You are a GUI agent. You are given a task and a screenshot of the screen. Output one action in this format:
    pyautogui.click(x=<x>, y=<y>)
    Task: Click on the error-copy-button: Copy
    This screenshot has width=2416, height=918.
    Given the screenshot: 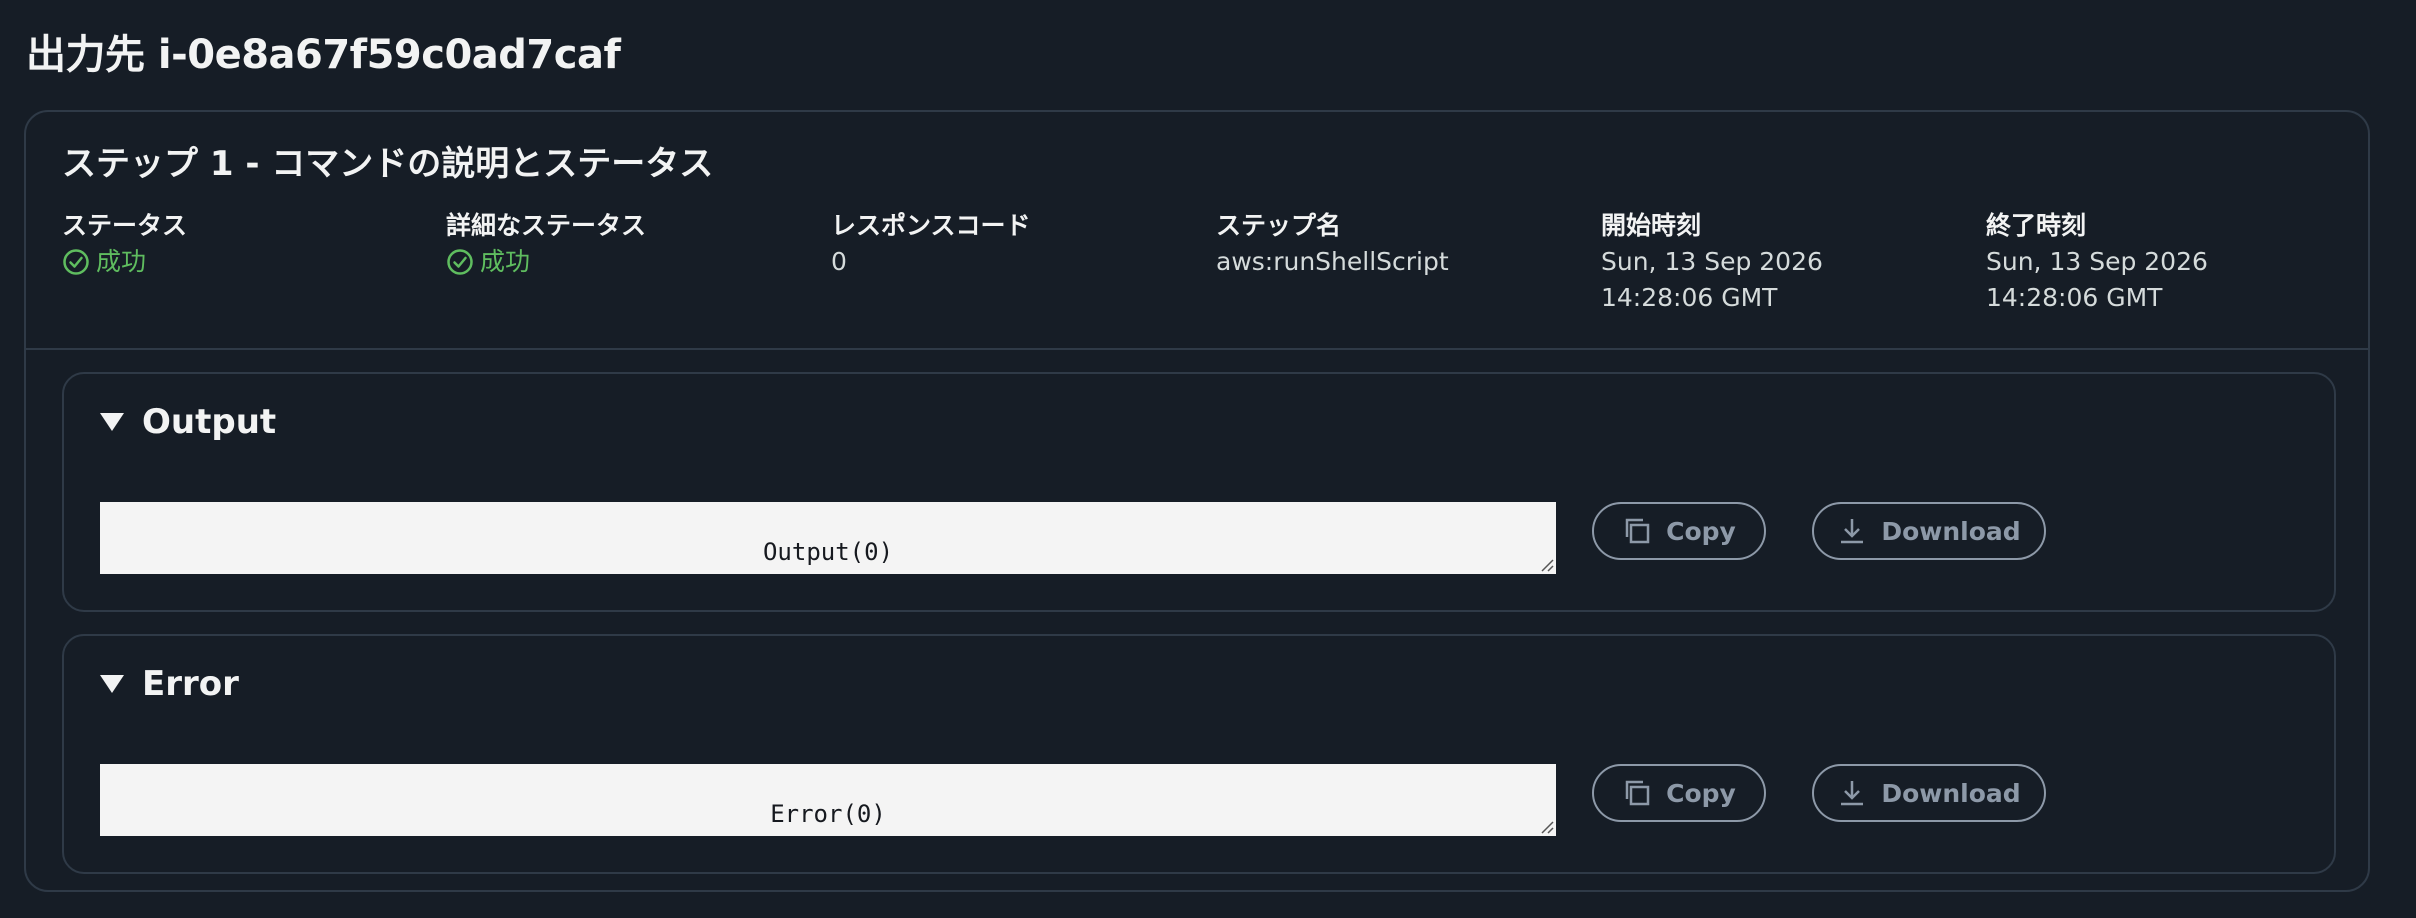 What is the action you would take?
    pyautogui.click(x=1679, y=793)
    